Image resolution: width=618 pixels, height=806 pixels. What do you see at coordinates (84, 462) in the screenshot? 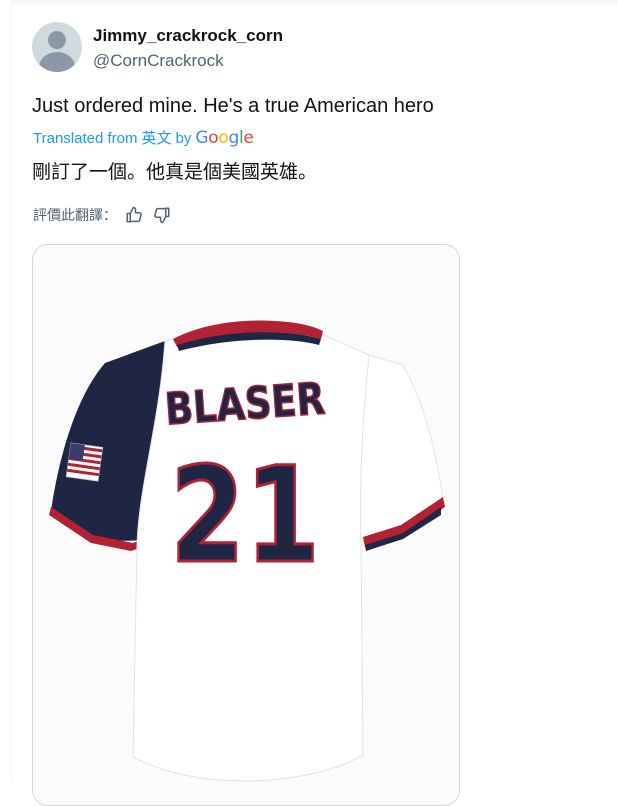
I see `flag-patch` at bounding box center [84, 462].